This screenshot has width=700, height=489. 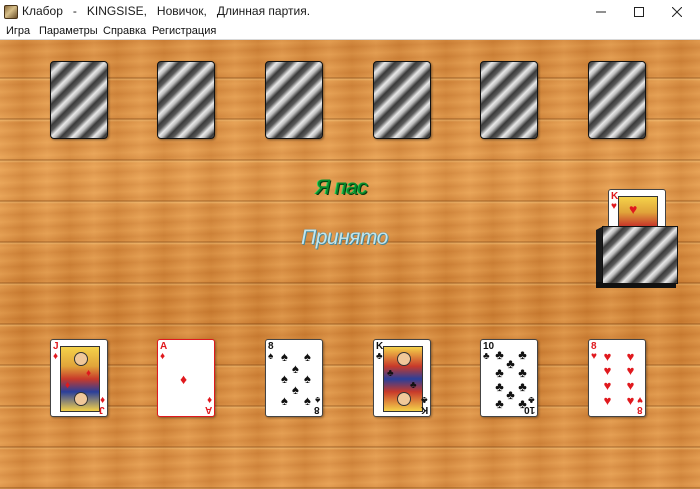 What do you see at coordinates (102, 409) in the screenshot?
I see `card-rank: J` at bounding box center [102, 409].